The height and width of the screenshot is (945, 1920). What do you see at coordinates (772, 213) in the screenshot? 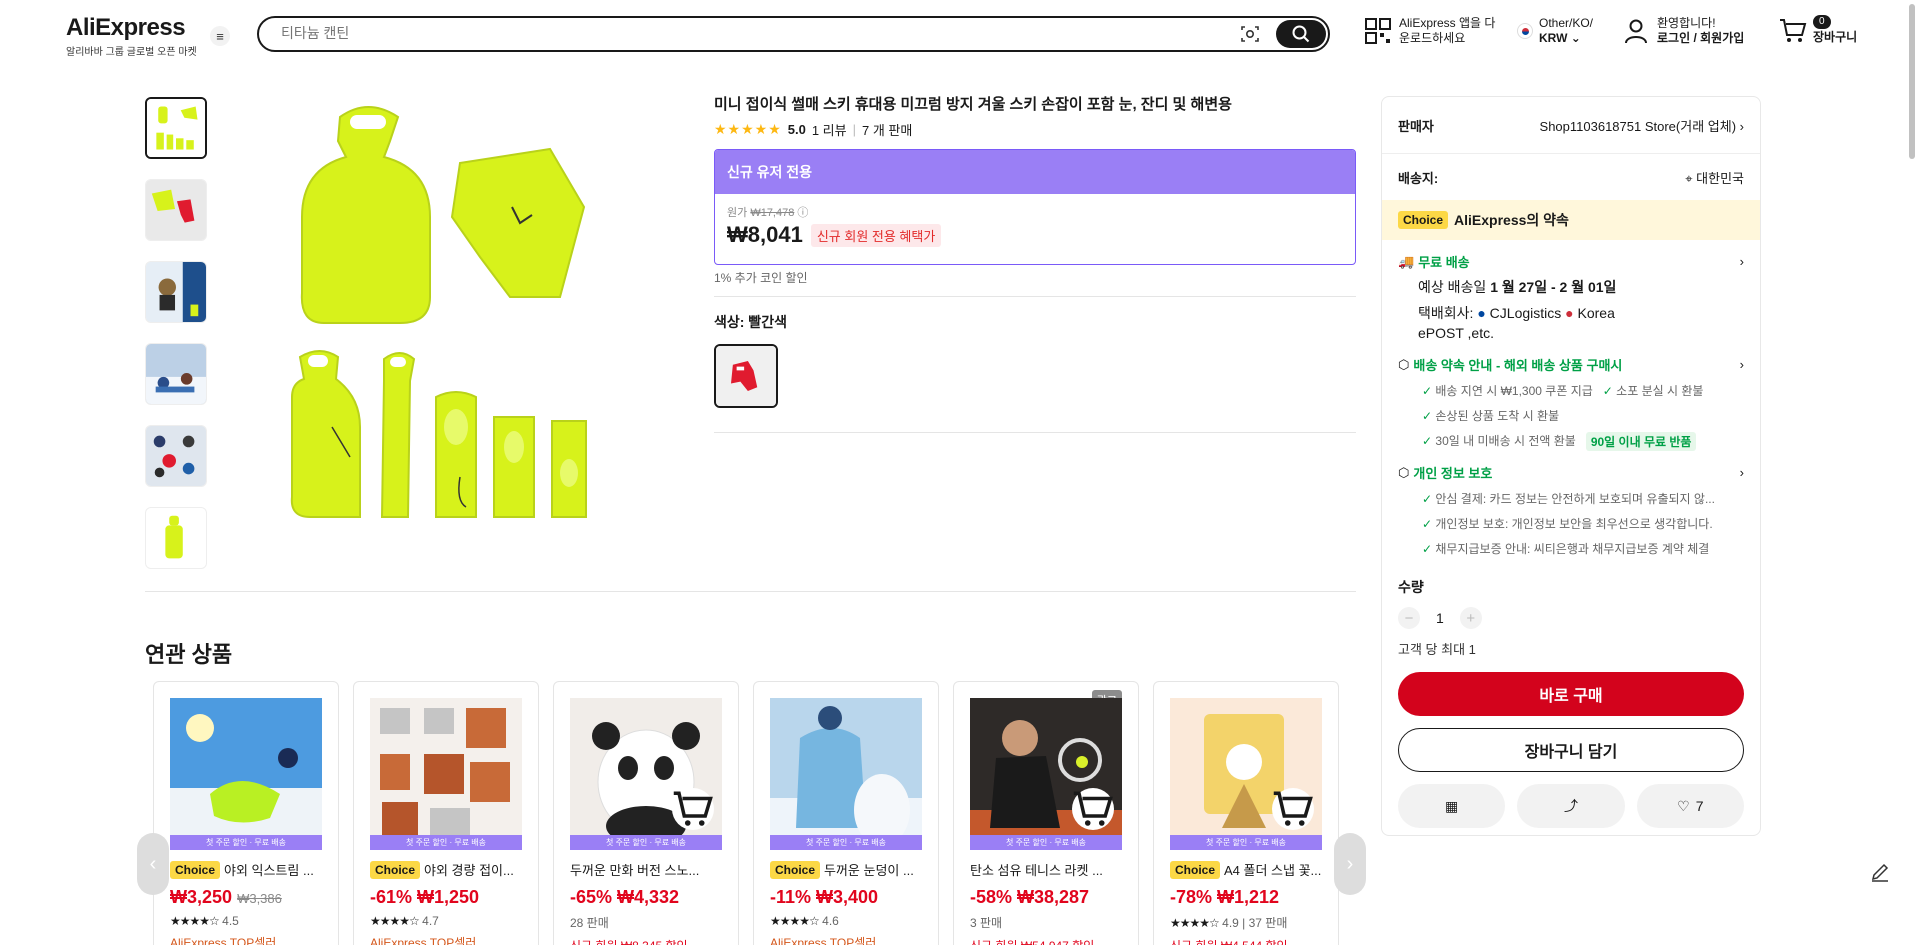
I see `original-price: ₩17,478` at bounding box center [772, 213].